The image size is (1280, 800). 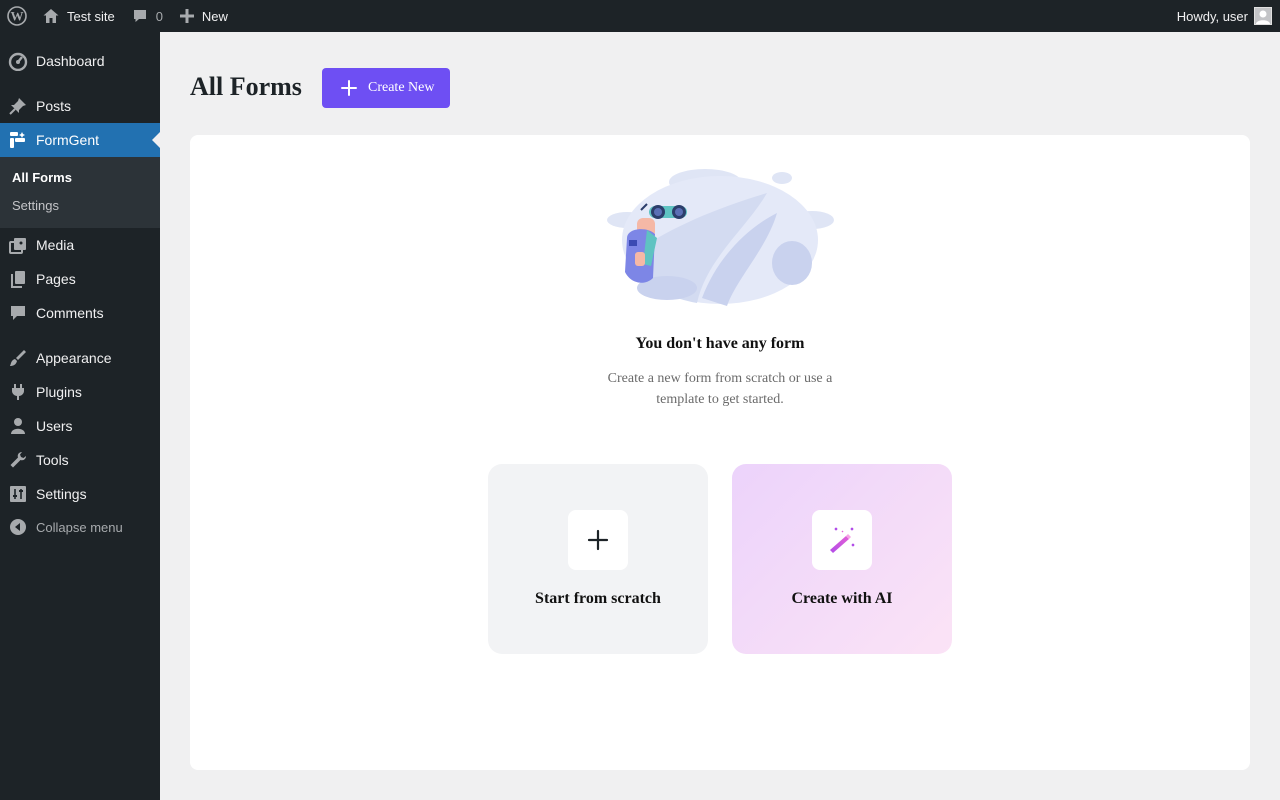 What do you see at coordinates (70, 61) in the screenshot?
I see `sidebar-item-label: Dashboard` at bounding box center [70, 61].